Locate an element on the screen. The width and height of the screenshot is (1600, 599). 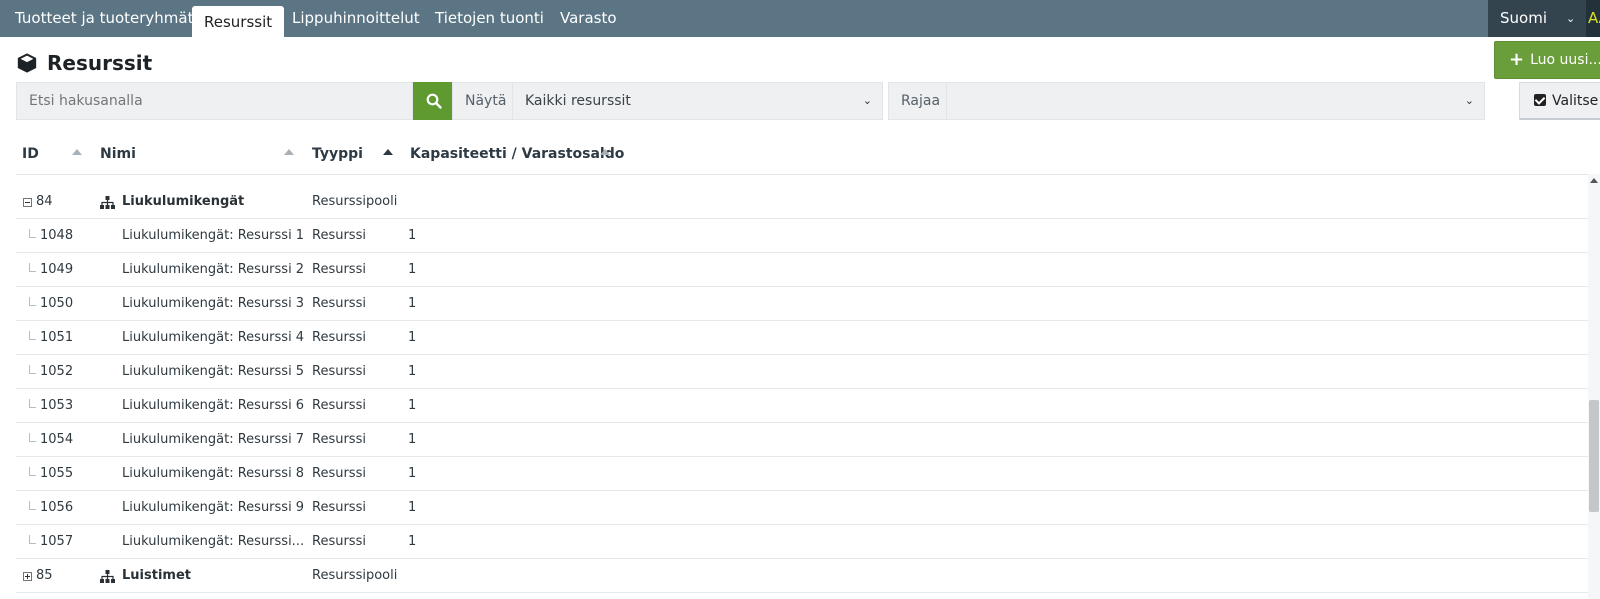
page-title: Resurssit is located at coordinates (84, 63).